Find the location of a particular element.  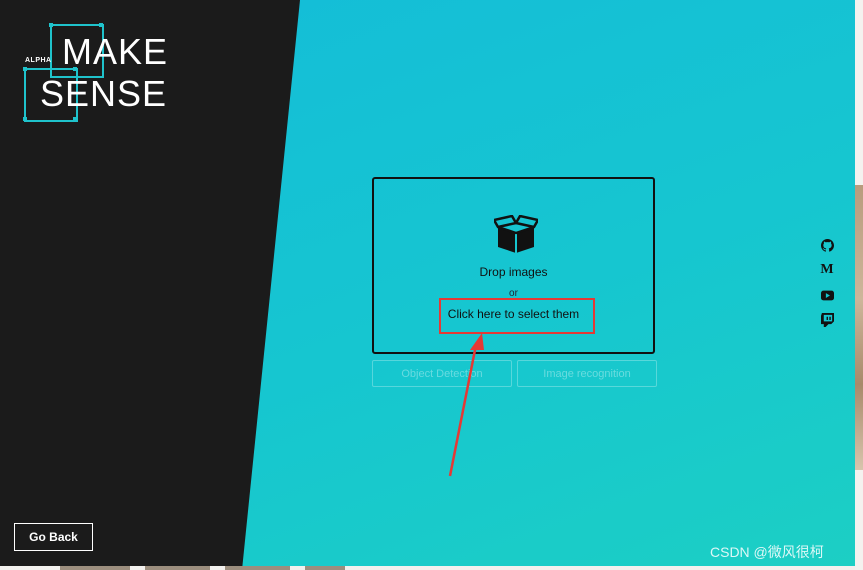

github-icon is located at coordinates (827, 245).